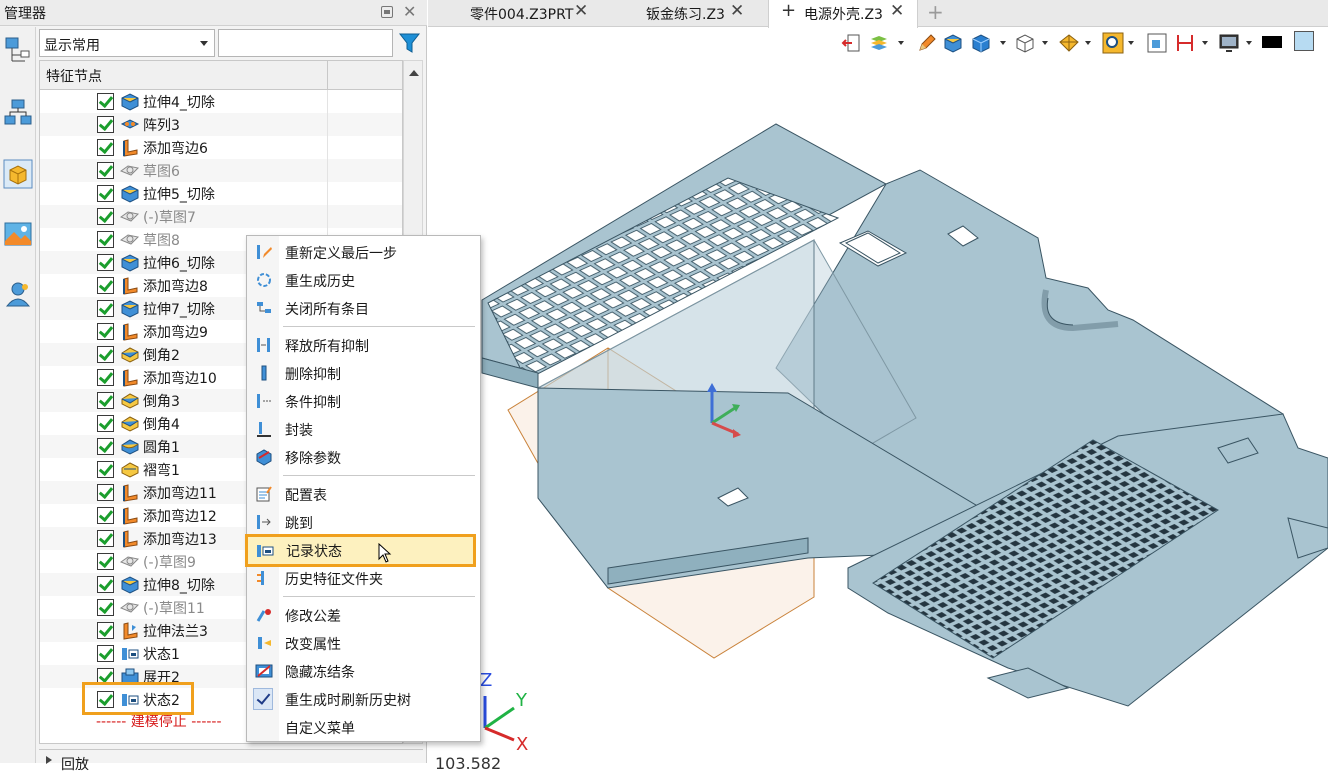 This screenshot has height=774, width=1328. What do you see at coordinates (161, 655) in the screenshot?
I see `feature-label: 状态1` at bounding box center [161, 655].